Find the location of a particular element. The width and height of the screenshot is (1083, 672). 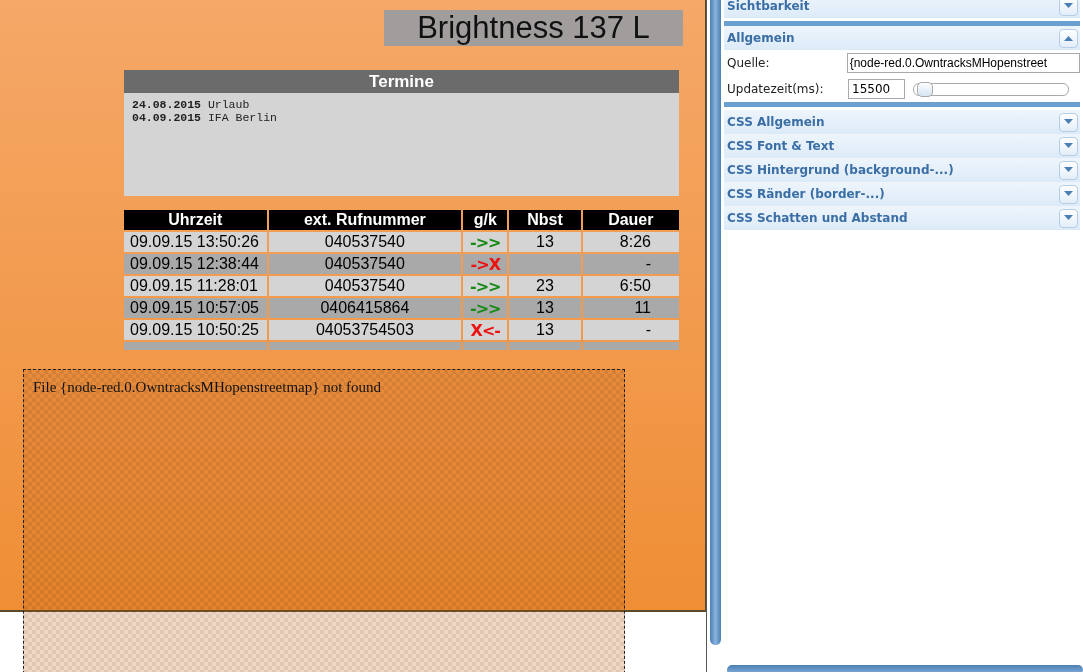

column-header: Uhrzeit is located at coordinates (195, 220).